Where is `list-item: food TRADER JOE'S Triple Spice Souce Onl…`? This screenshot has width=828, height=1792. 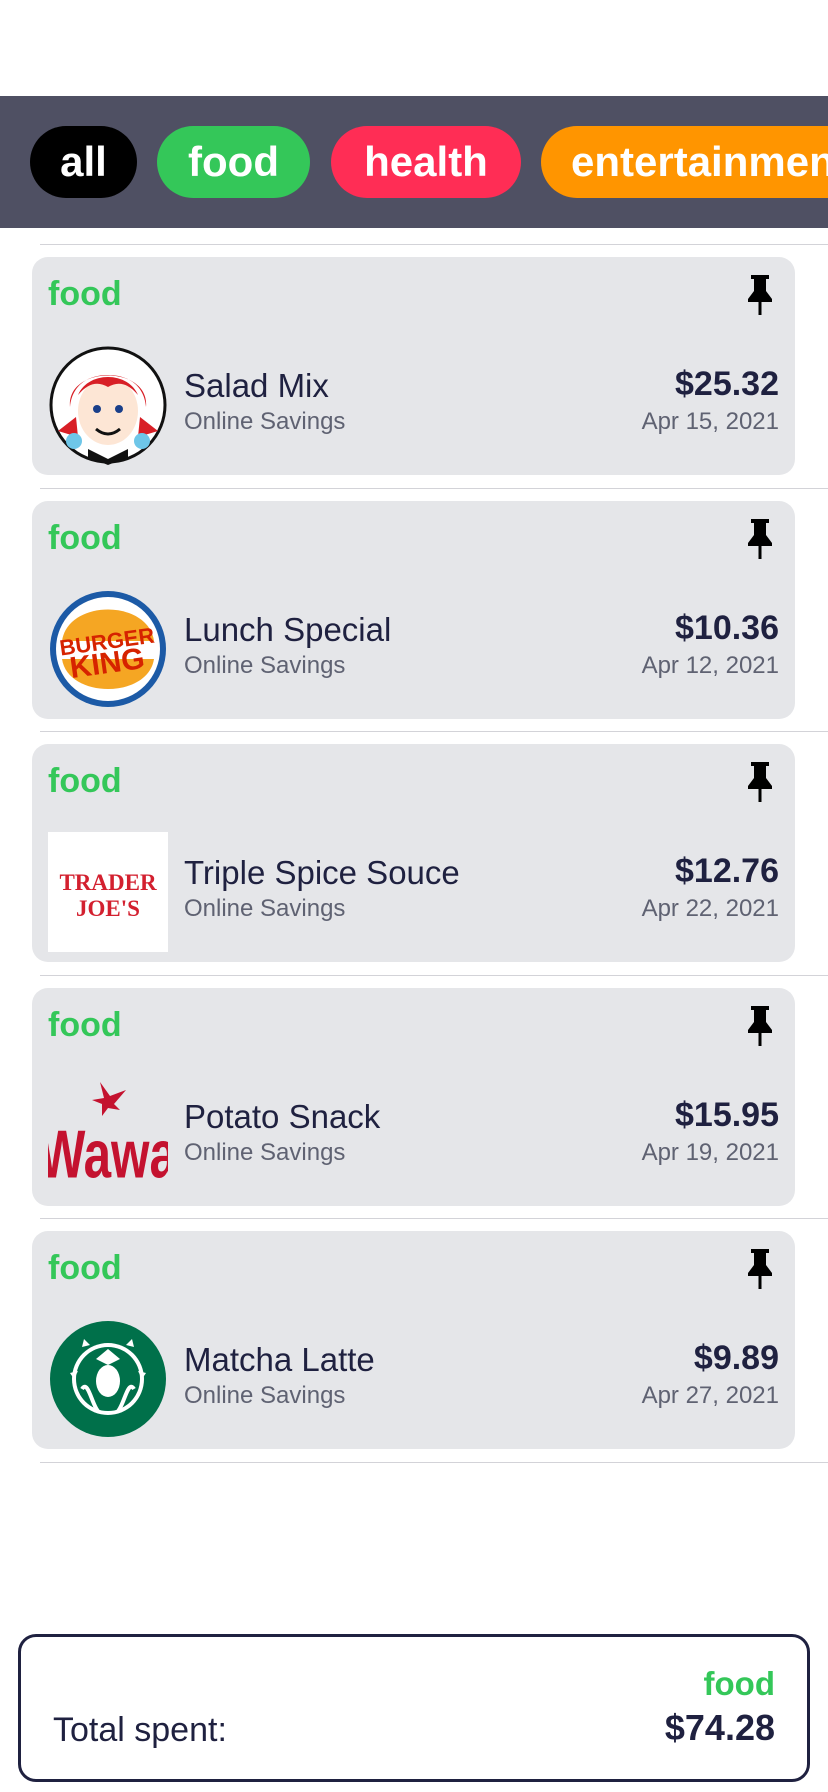 list-item: food TRADER JOE'S Triple Spice Souce Onl… is located at coordinates (413, 853).